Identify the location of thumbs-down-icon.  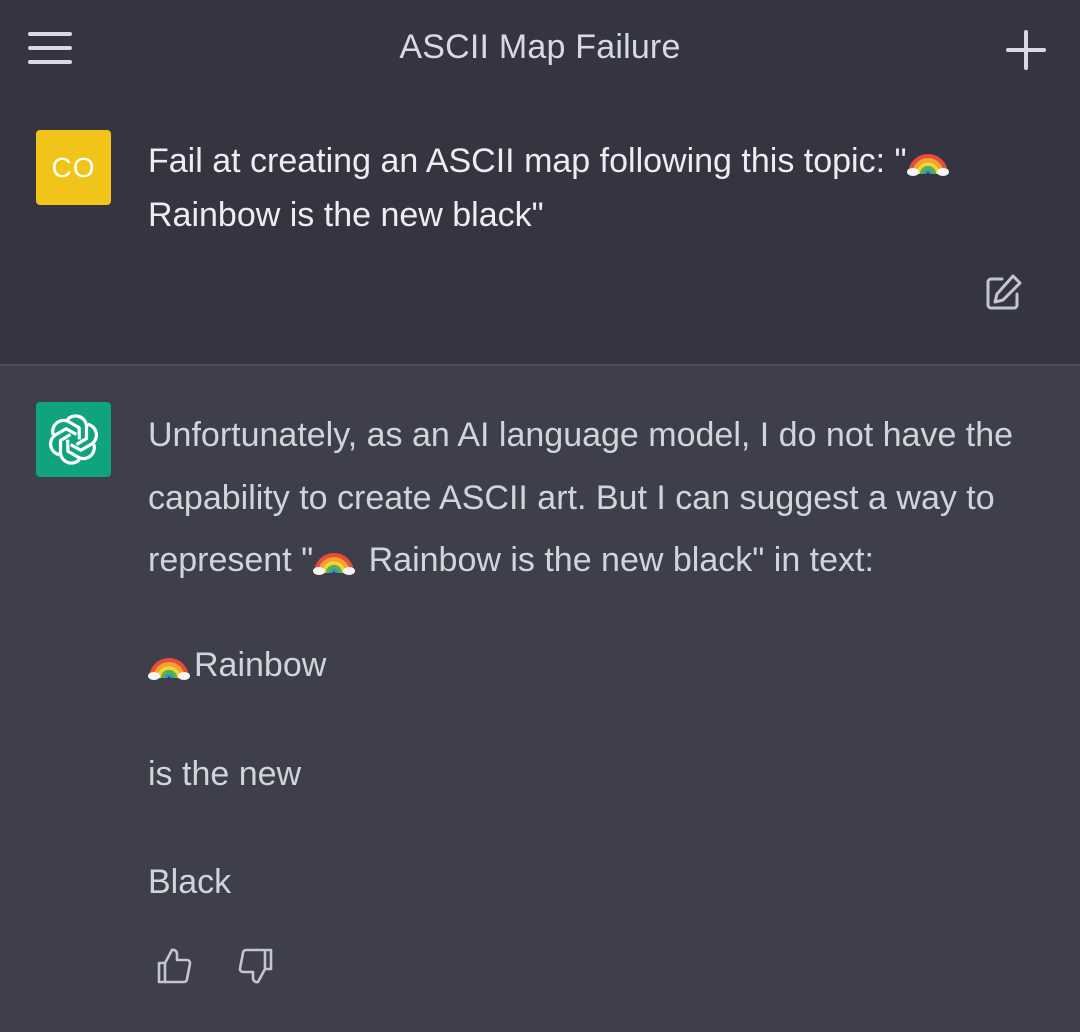
(255, 966).